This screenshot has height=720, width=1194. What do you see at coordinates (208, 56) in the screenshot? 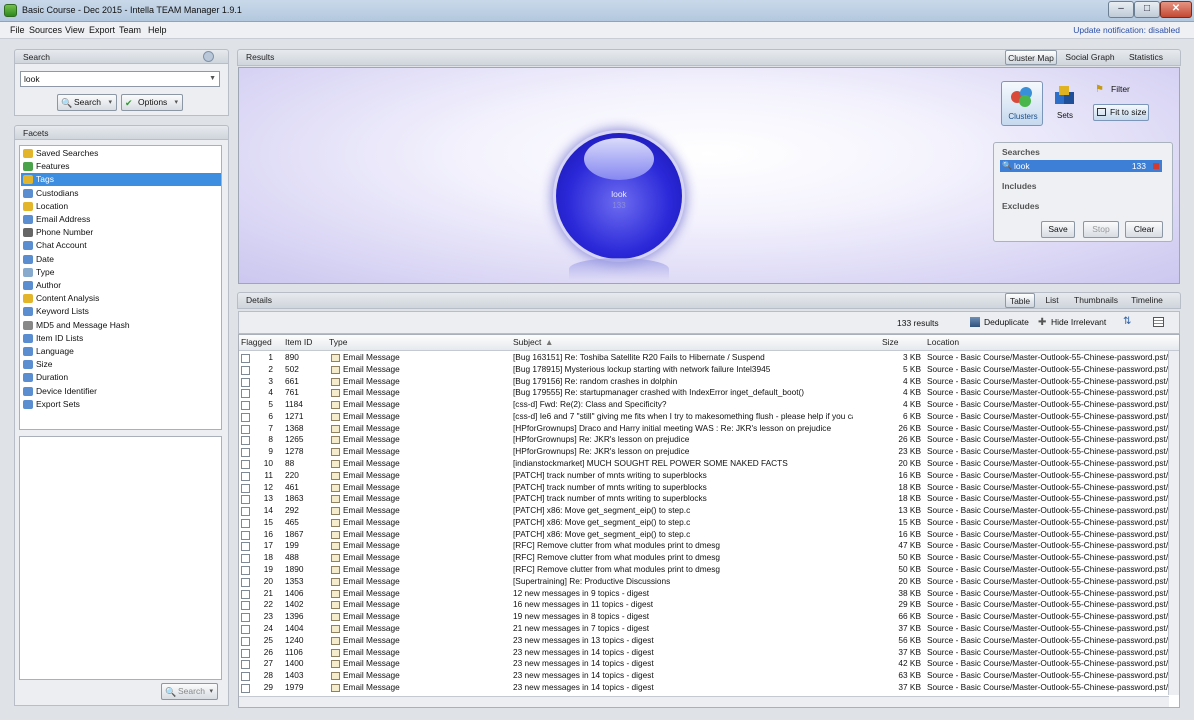
I see `help-icon` at bounding box center [208, 56].